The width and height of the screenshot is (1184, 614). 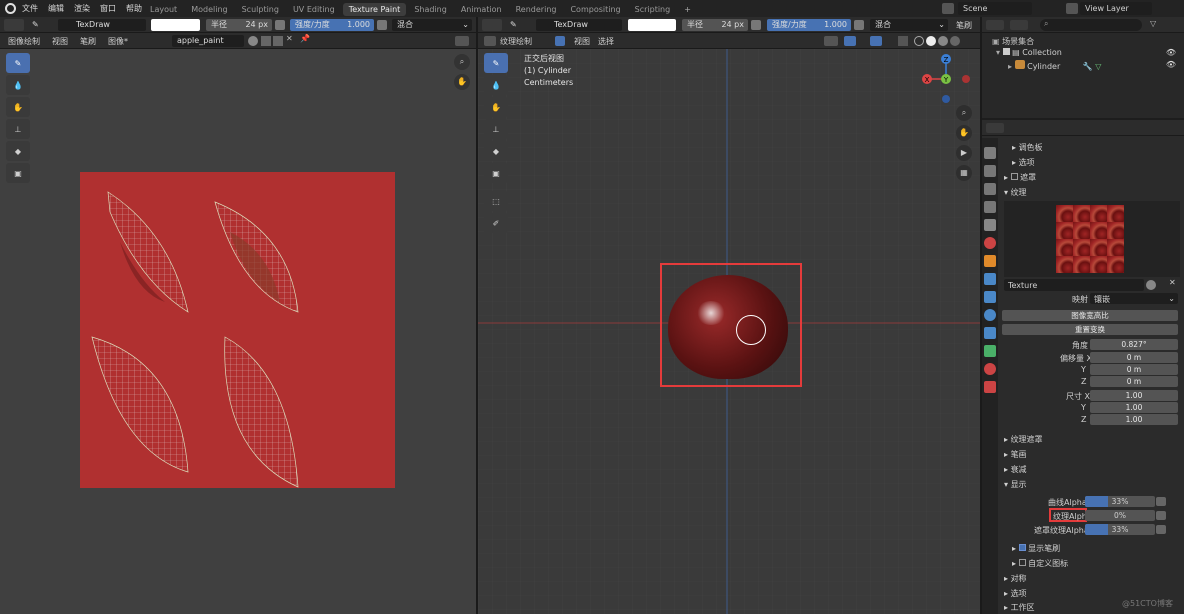 I want to click on data-tab-icon, so click(x=990, y=351).